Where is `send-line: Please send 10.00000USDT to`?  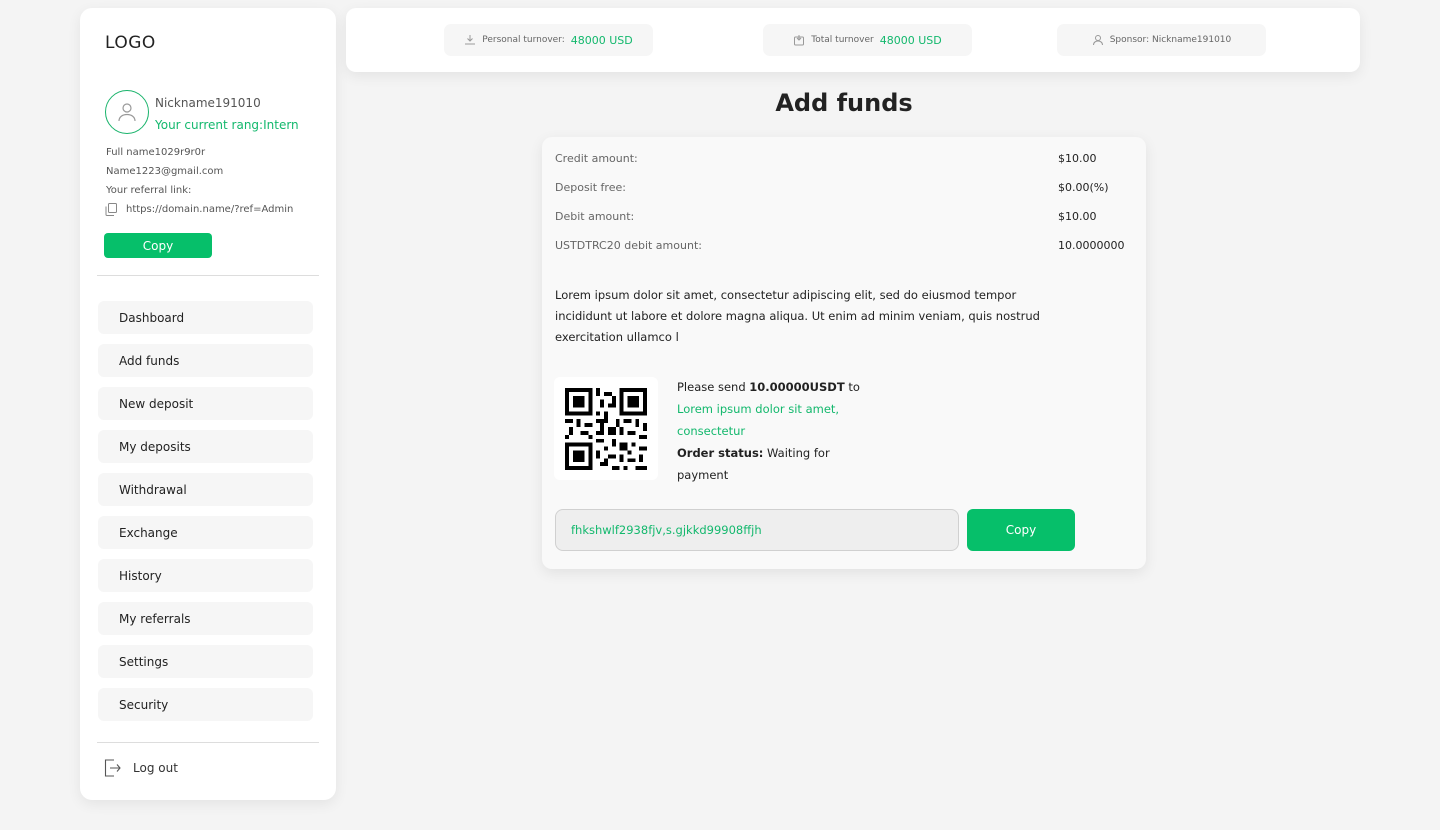 send-line: Please send 10.00000USDT to is located at coordinates (777, 387).